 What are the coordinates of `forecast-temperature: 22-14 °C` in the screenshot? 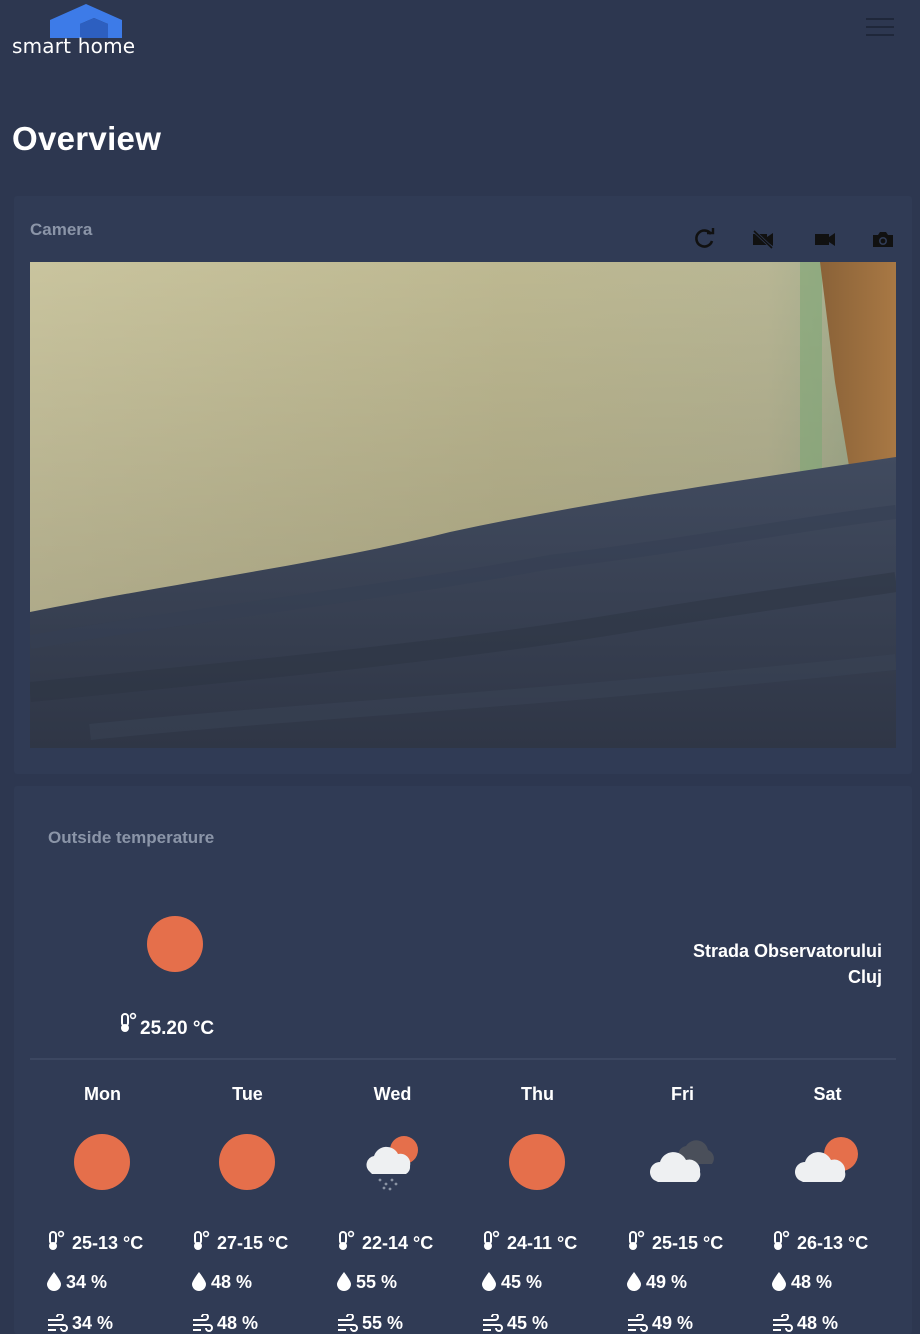 It's located at (384, 1242).